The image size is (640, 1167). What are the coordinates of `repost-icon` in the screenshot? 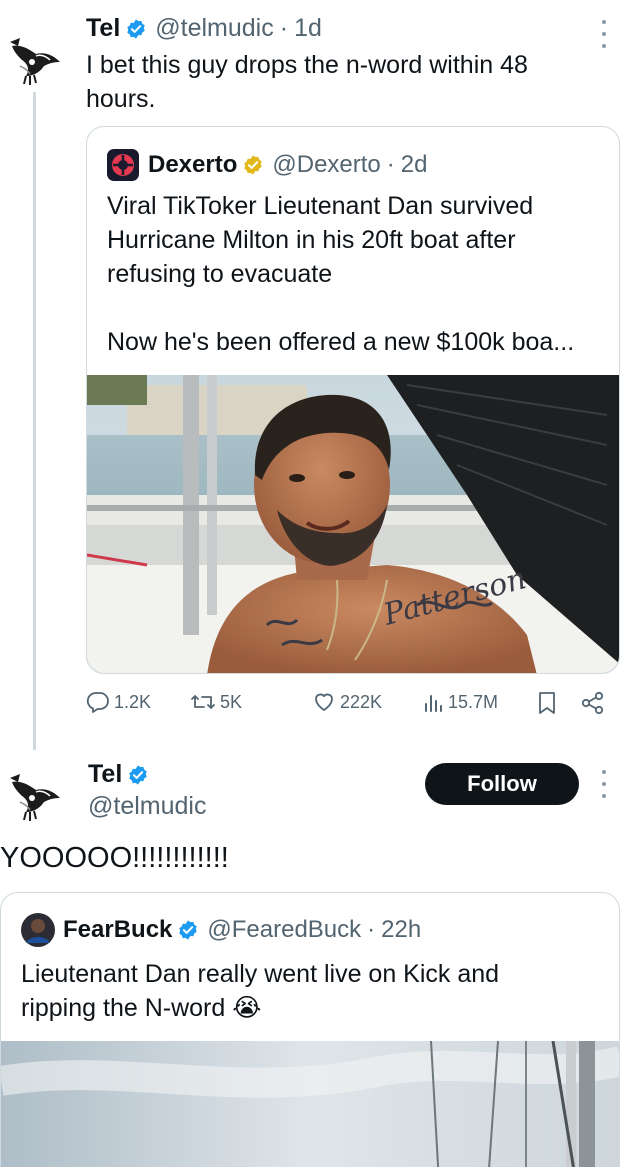 It's located at (203, 702).